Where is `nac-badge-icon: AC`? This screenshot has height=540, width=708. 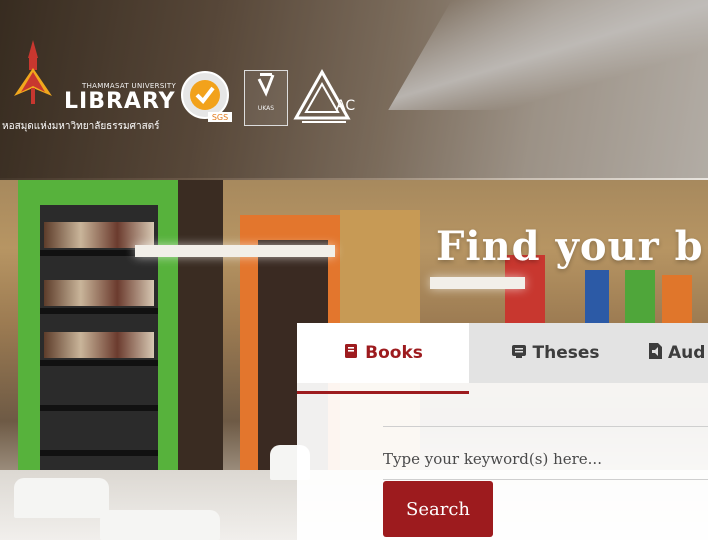 nac-badge-icon: AC is located at coordinates (324, 95).